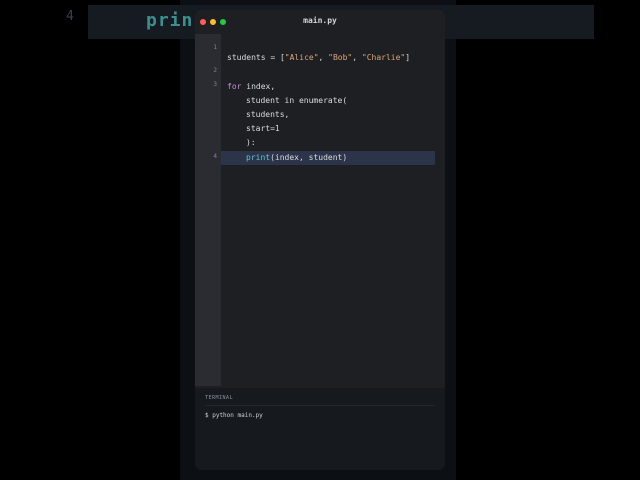  I want to click on code-line-4: print(index, student), so click(296, 157).